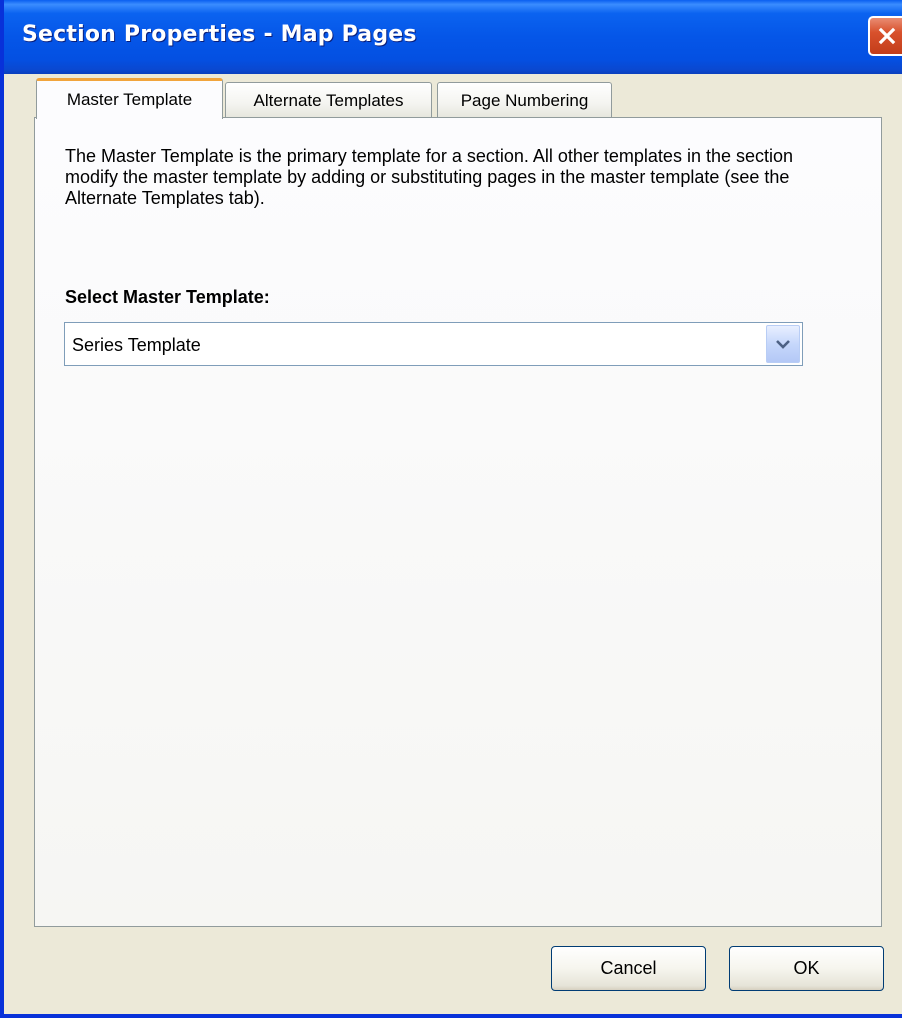 This screenshot has width=902, height=1018. Describe the element at coordinates (136, 345) in the screenshot. I see `selected-template-value: Series Template` at that location.